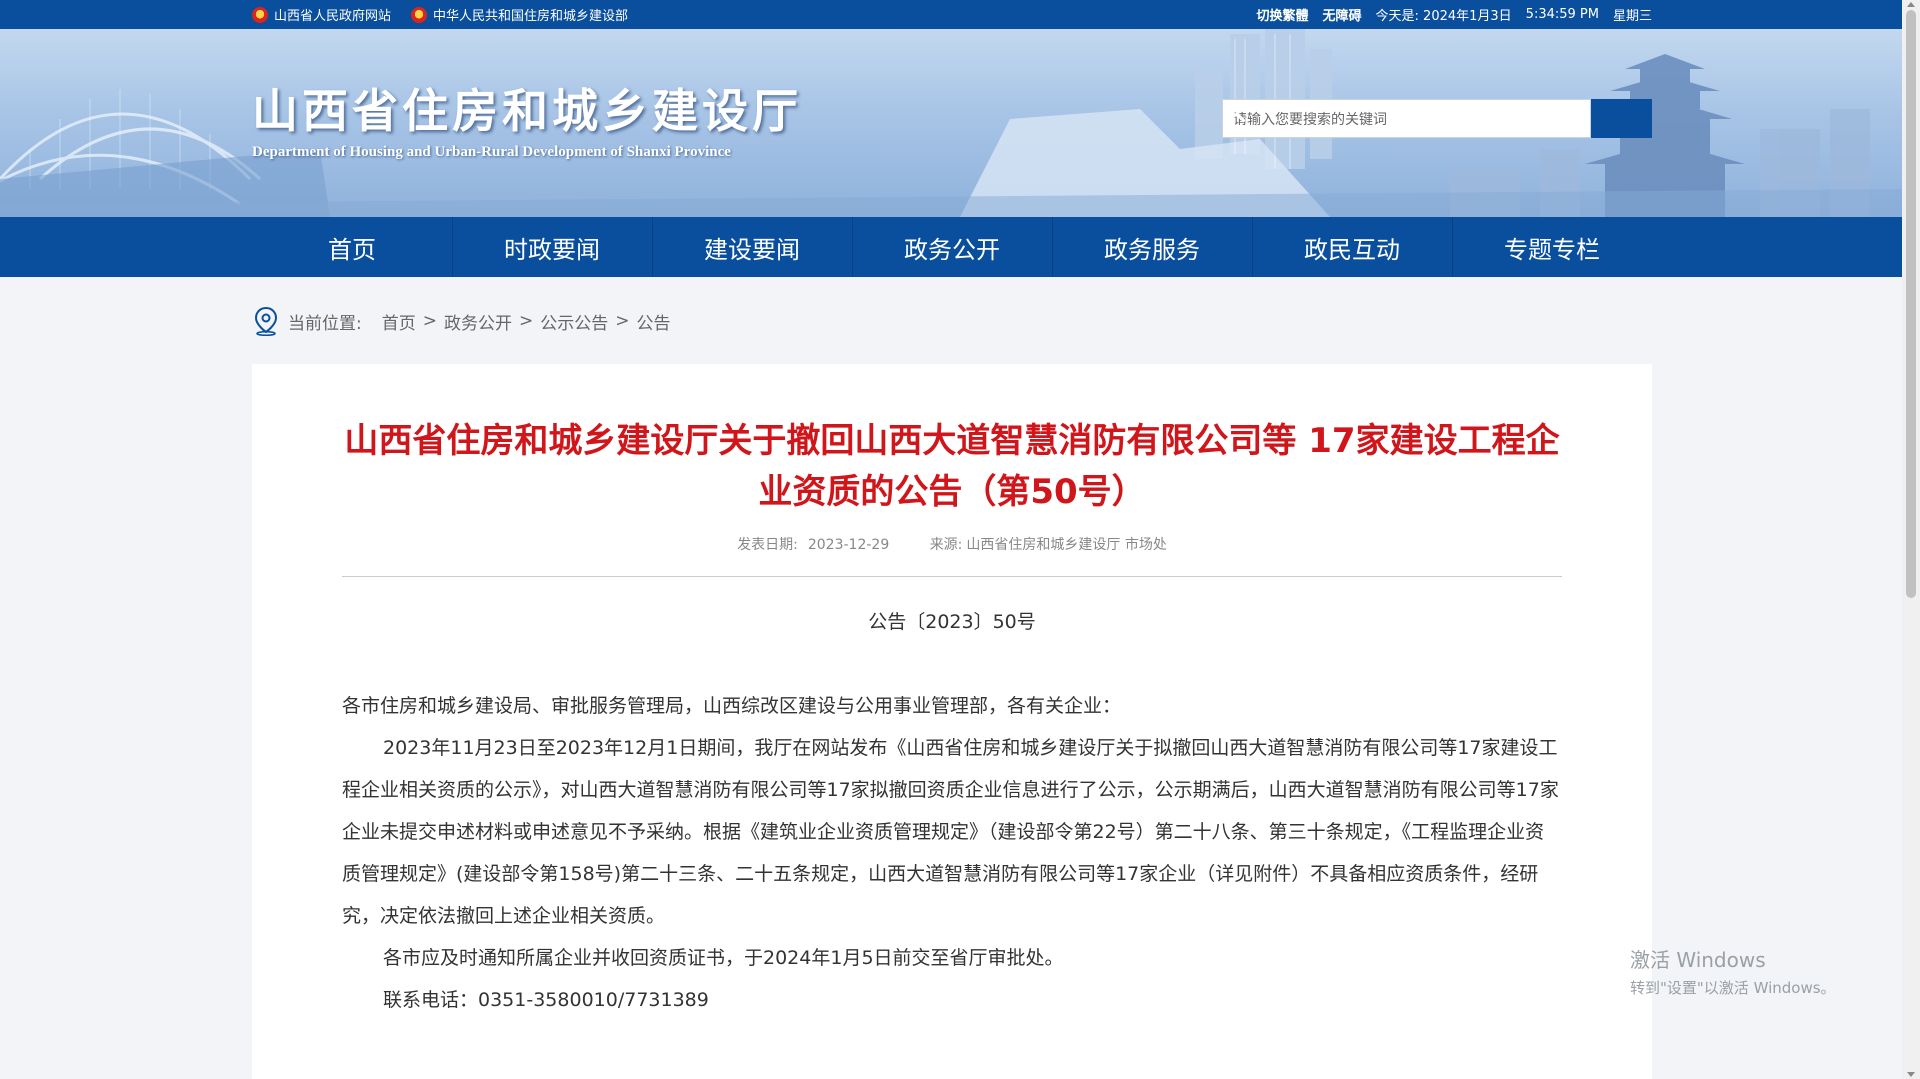 This screenshot has width=1920, height=1079. I want to click on document-number: 公告〔2023〕50号, so click(952, 622).